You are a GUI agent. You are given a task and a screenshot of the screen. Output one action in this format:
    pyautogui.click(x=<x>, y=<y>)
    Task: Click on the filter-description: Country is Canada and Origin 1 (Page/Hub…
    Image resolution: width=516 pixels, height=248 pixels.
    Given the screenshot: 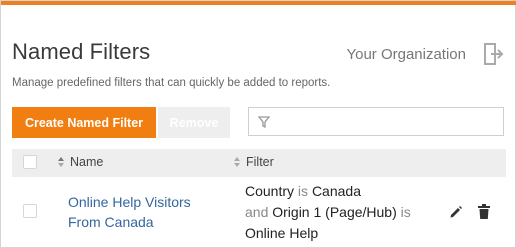 What is the action you would take?
    pyautogui.click(x=340, y=212)
    